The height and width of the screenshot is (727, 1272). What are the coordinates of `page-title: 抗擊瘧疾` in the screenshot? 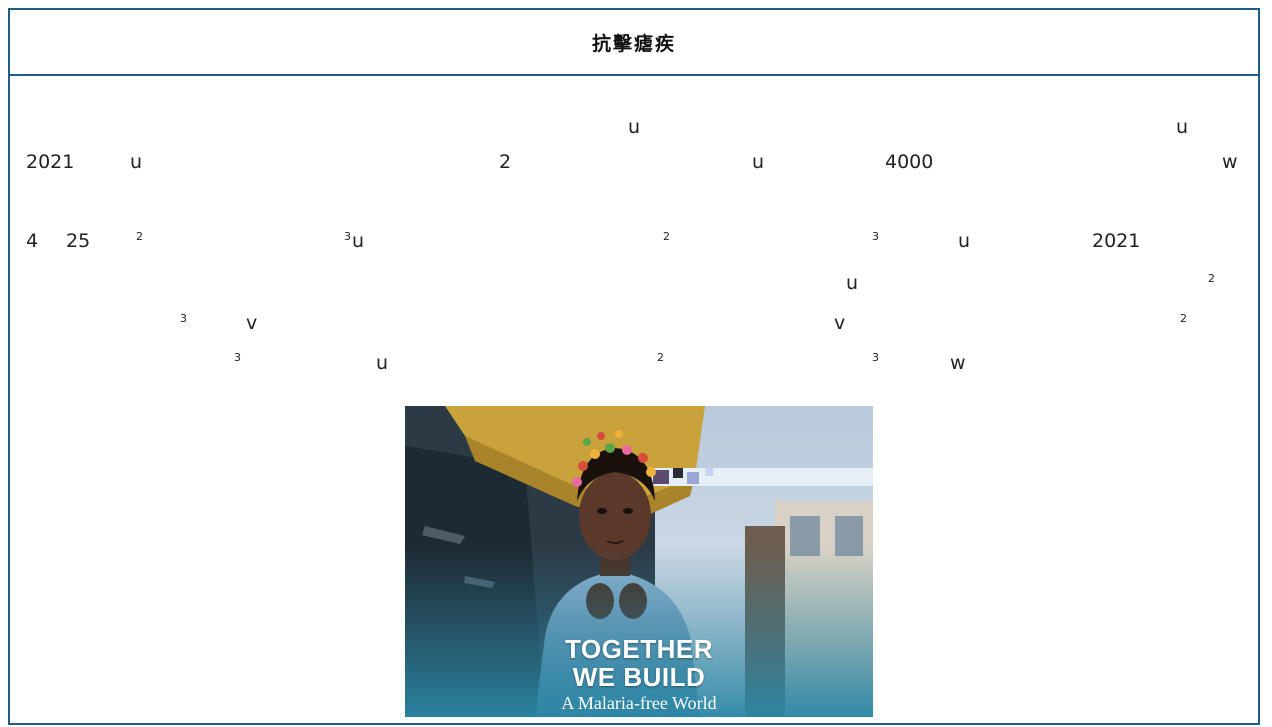 It's located at (633, 43).